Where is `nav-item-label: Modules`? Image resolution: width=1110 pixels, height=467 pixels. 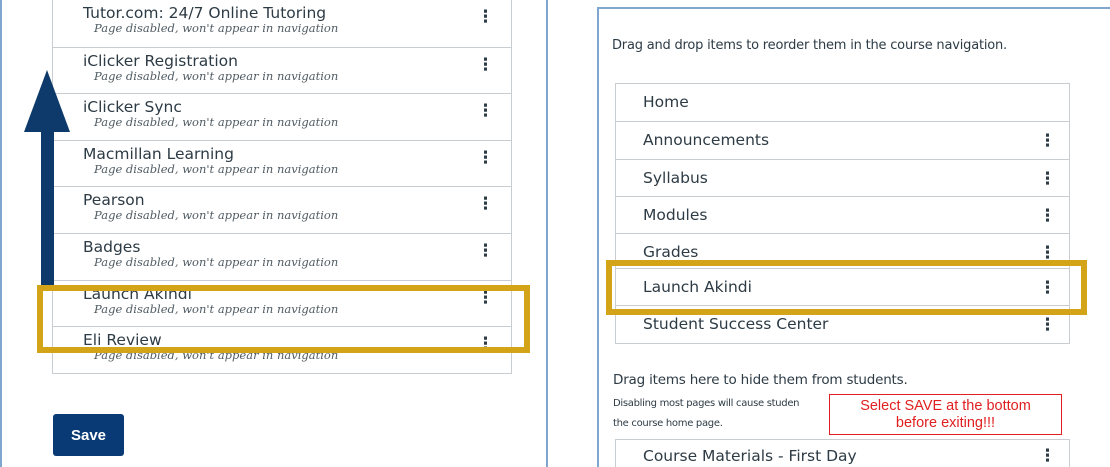 nav-item-label: Modules is located at coordinates (675, 214).